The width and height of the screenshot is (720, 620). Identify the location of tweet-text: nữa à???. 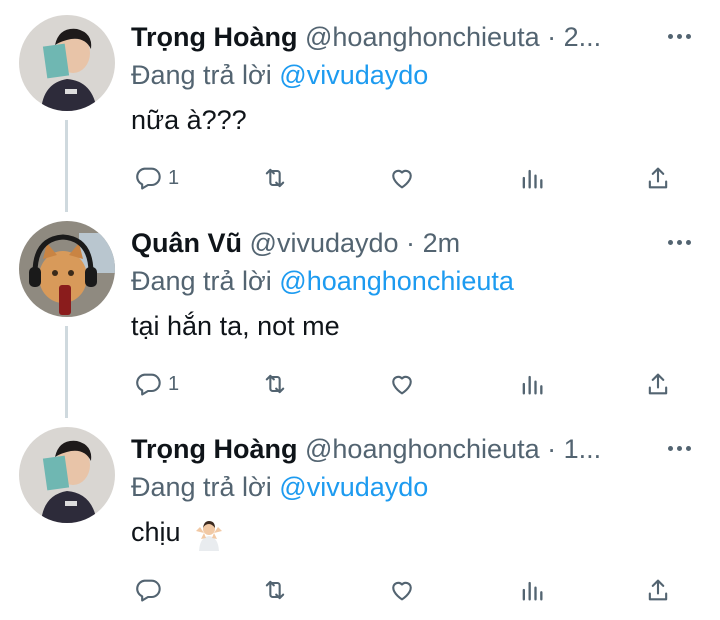
(189, 120).